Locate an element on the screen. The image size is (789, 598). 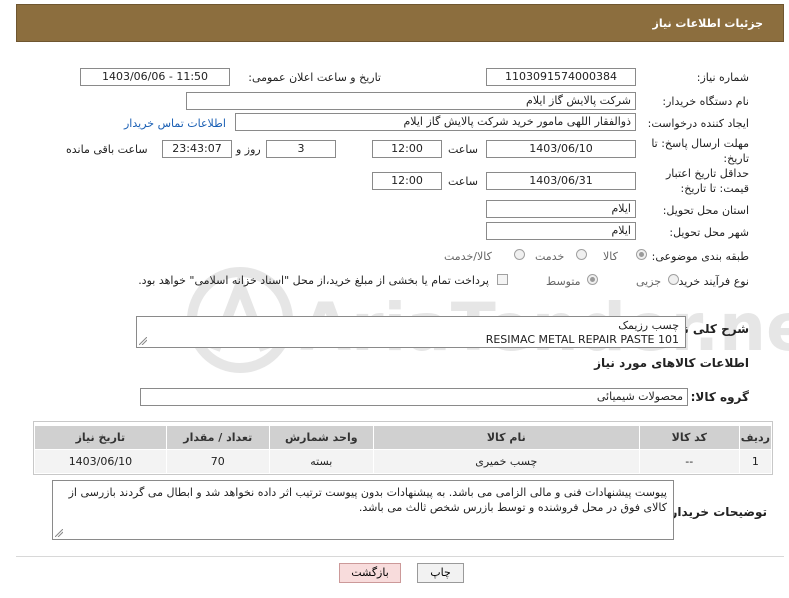
description-textarea: چسب رزیمک RESIMAC METAL REPAIR PASTE 101 is located at coordinates (411, 332).